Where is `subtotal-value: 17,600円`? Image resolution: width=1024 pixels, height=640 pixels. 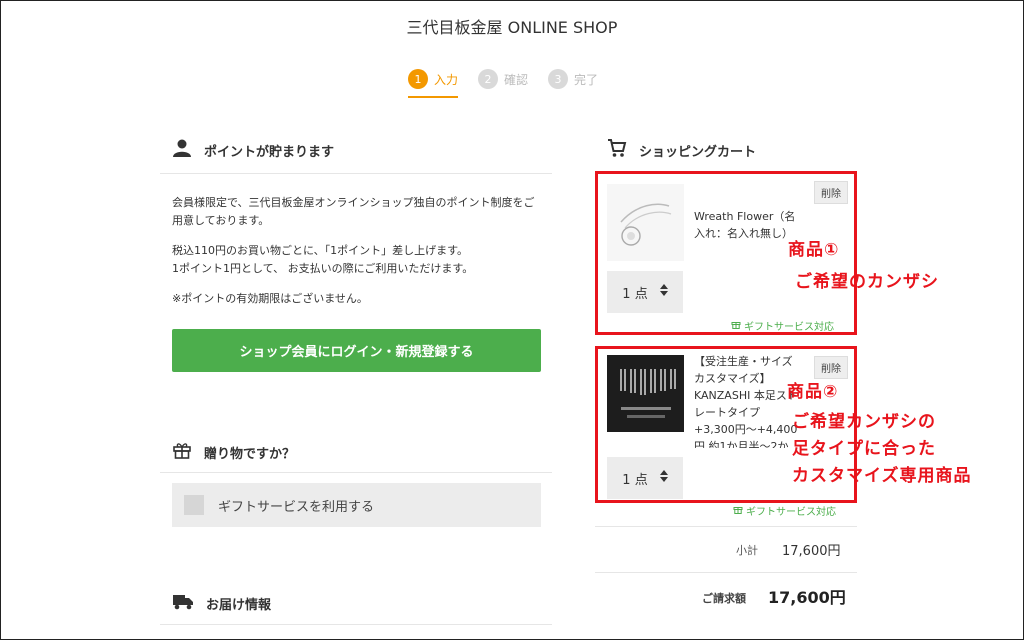
subtotal-value: 17,600円 is located at coordinates (811, 551).